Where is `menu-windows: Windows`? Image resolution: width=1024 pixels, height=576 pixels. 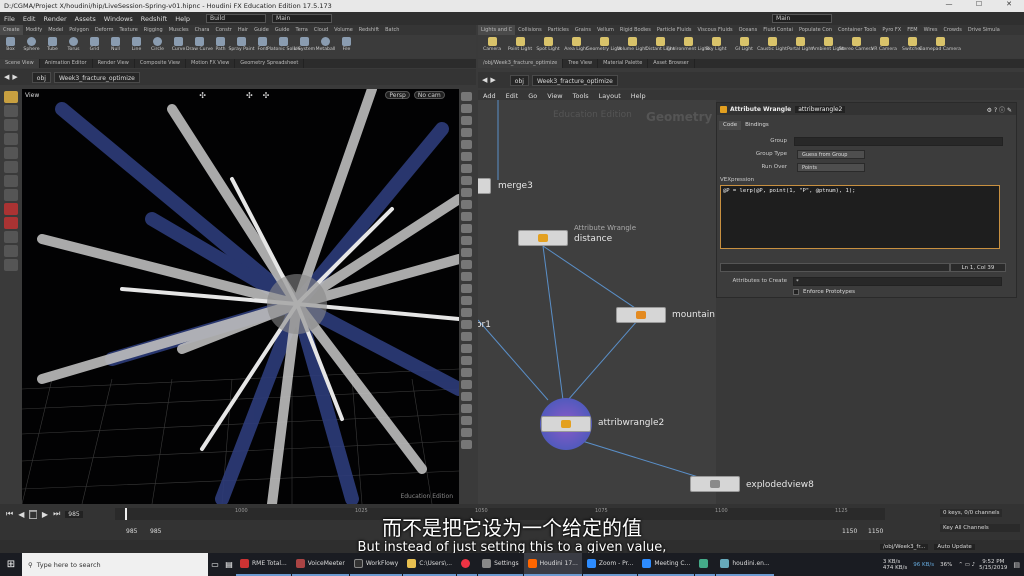
menu-windows: Windows is located at coordinates (118, 19).